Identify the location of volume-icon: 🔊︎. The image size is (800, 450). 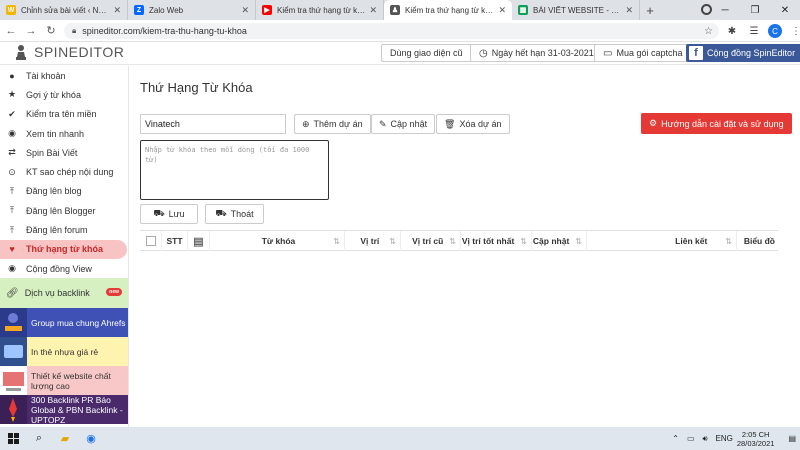
(705, 439).